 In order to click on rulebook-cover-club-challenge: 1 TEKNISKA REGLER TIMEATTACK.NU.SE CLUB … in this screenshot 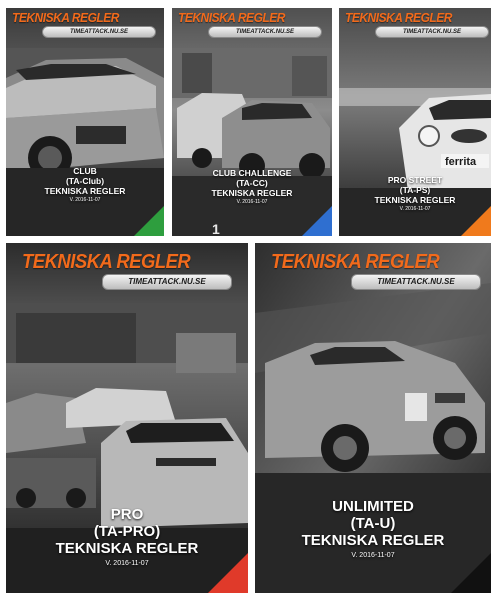, I will do `click(252, 122)`.